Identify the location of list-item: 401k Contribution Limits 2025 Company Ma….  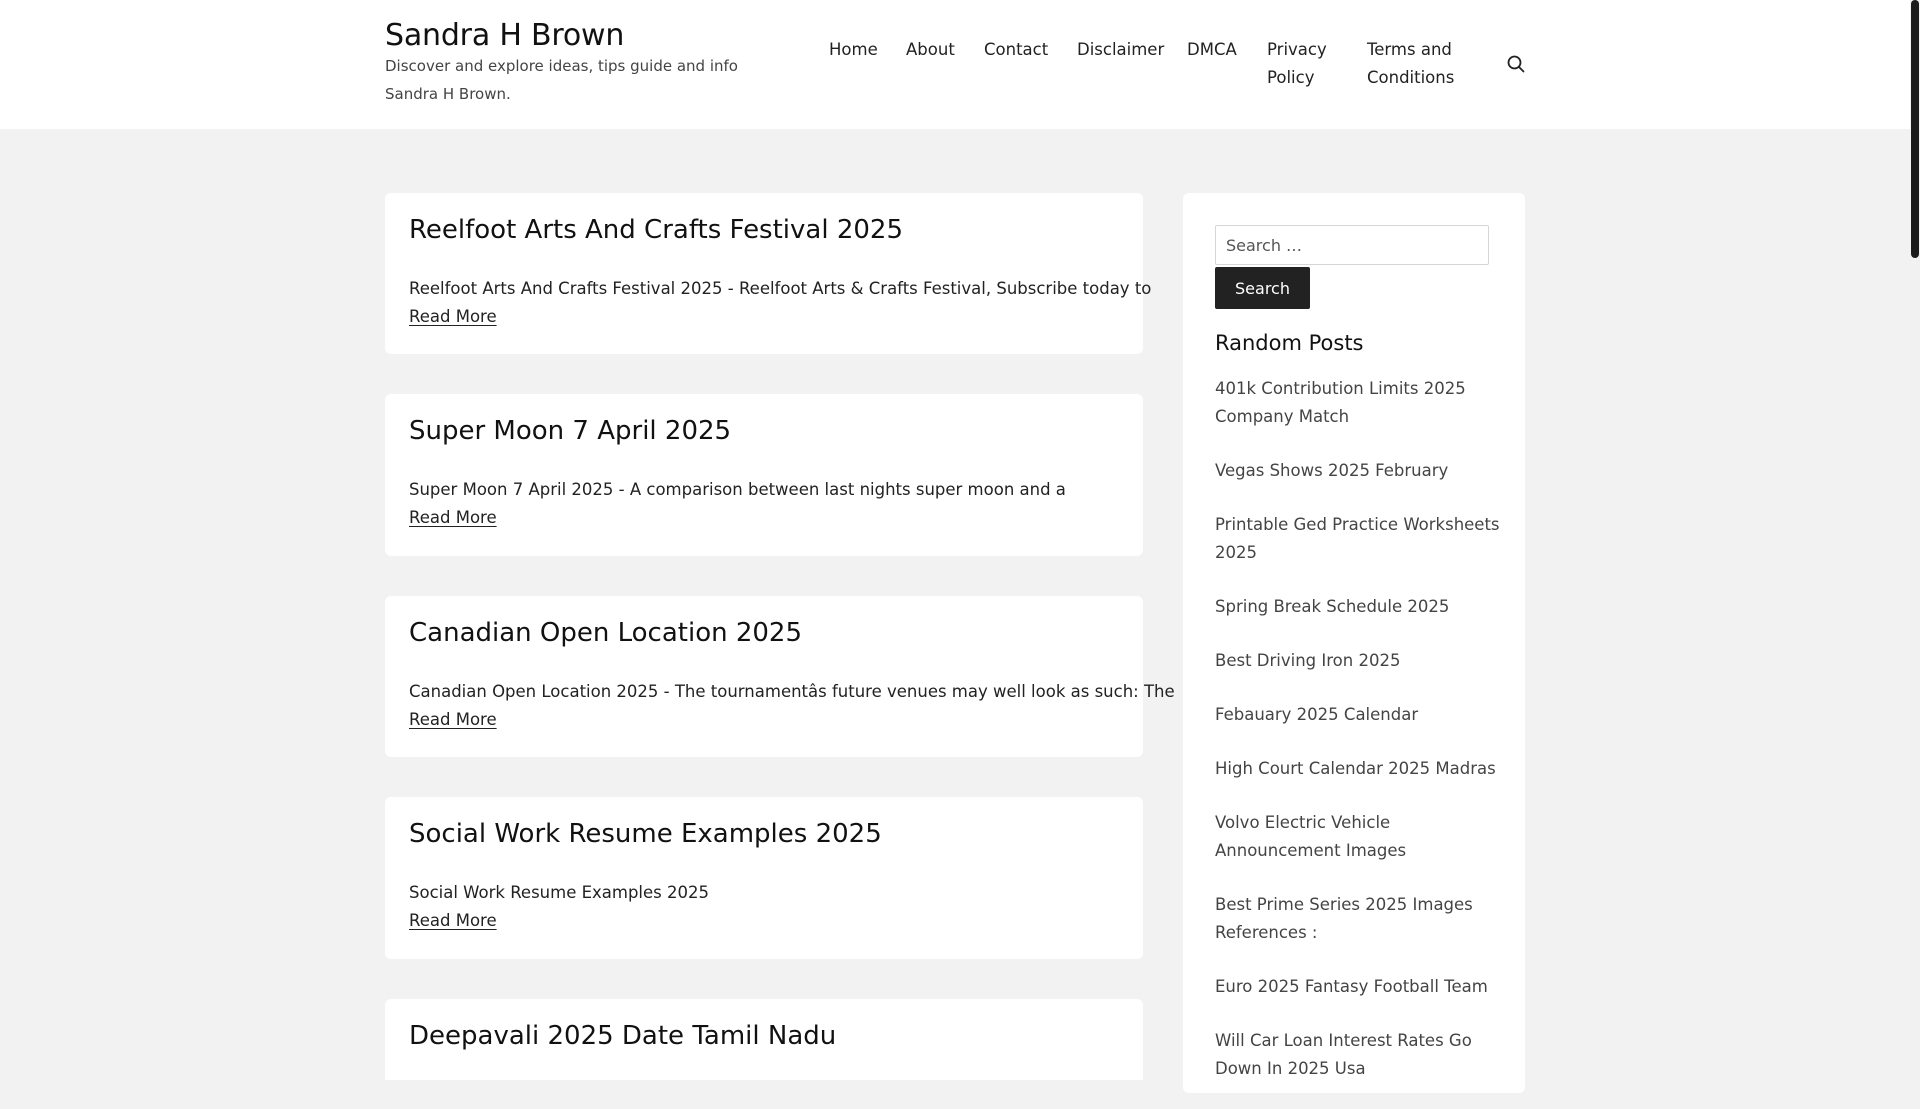
(1360, 403).